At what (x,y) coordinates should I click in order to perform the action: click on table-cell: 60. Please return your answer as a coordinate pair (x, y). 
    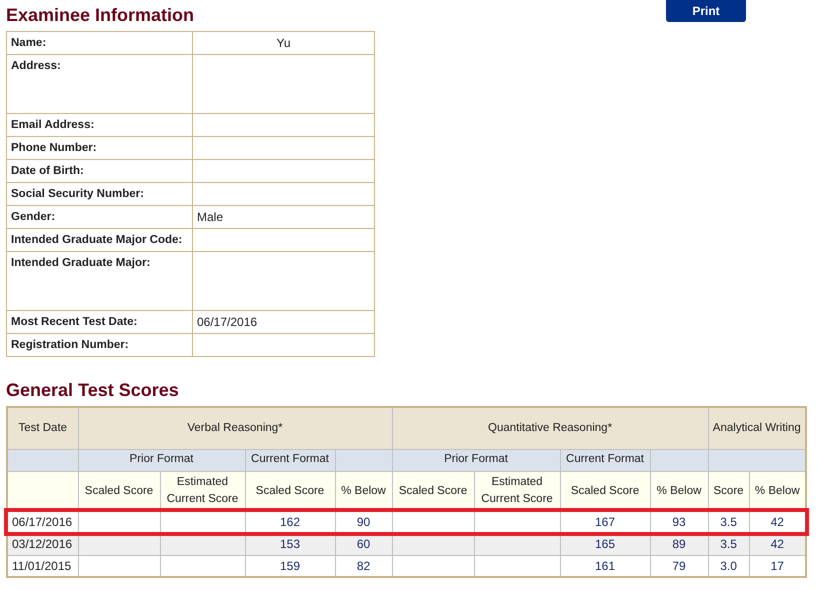
    Looking at the image, I should click on (363, 544).